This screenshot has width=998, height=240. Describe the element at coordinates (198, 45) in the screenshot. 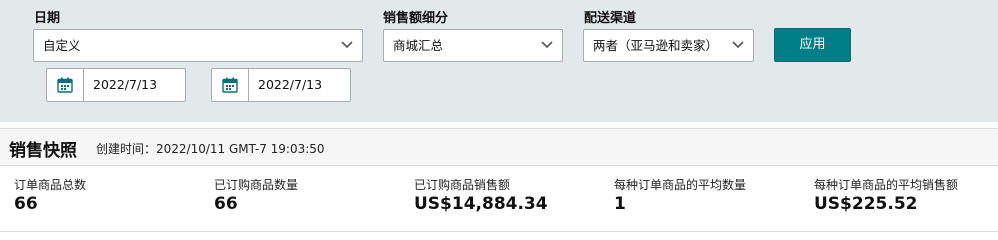

I see `date-range-select: 自定义` at that location.